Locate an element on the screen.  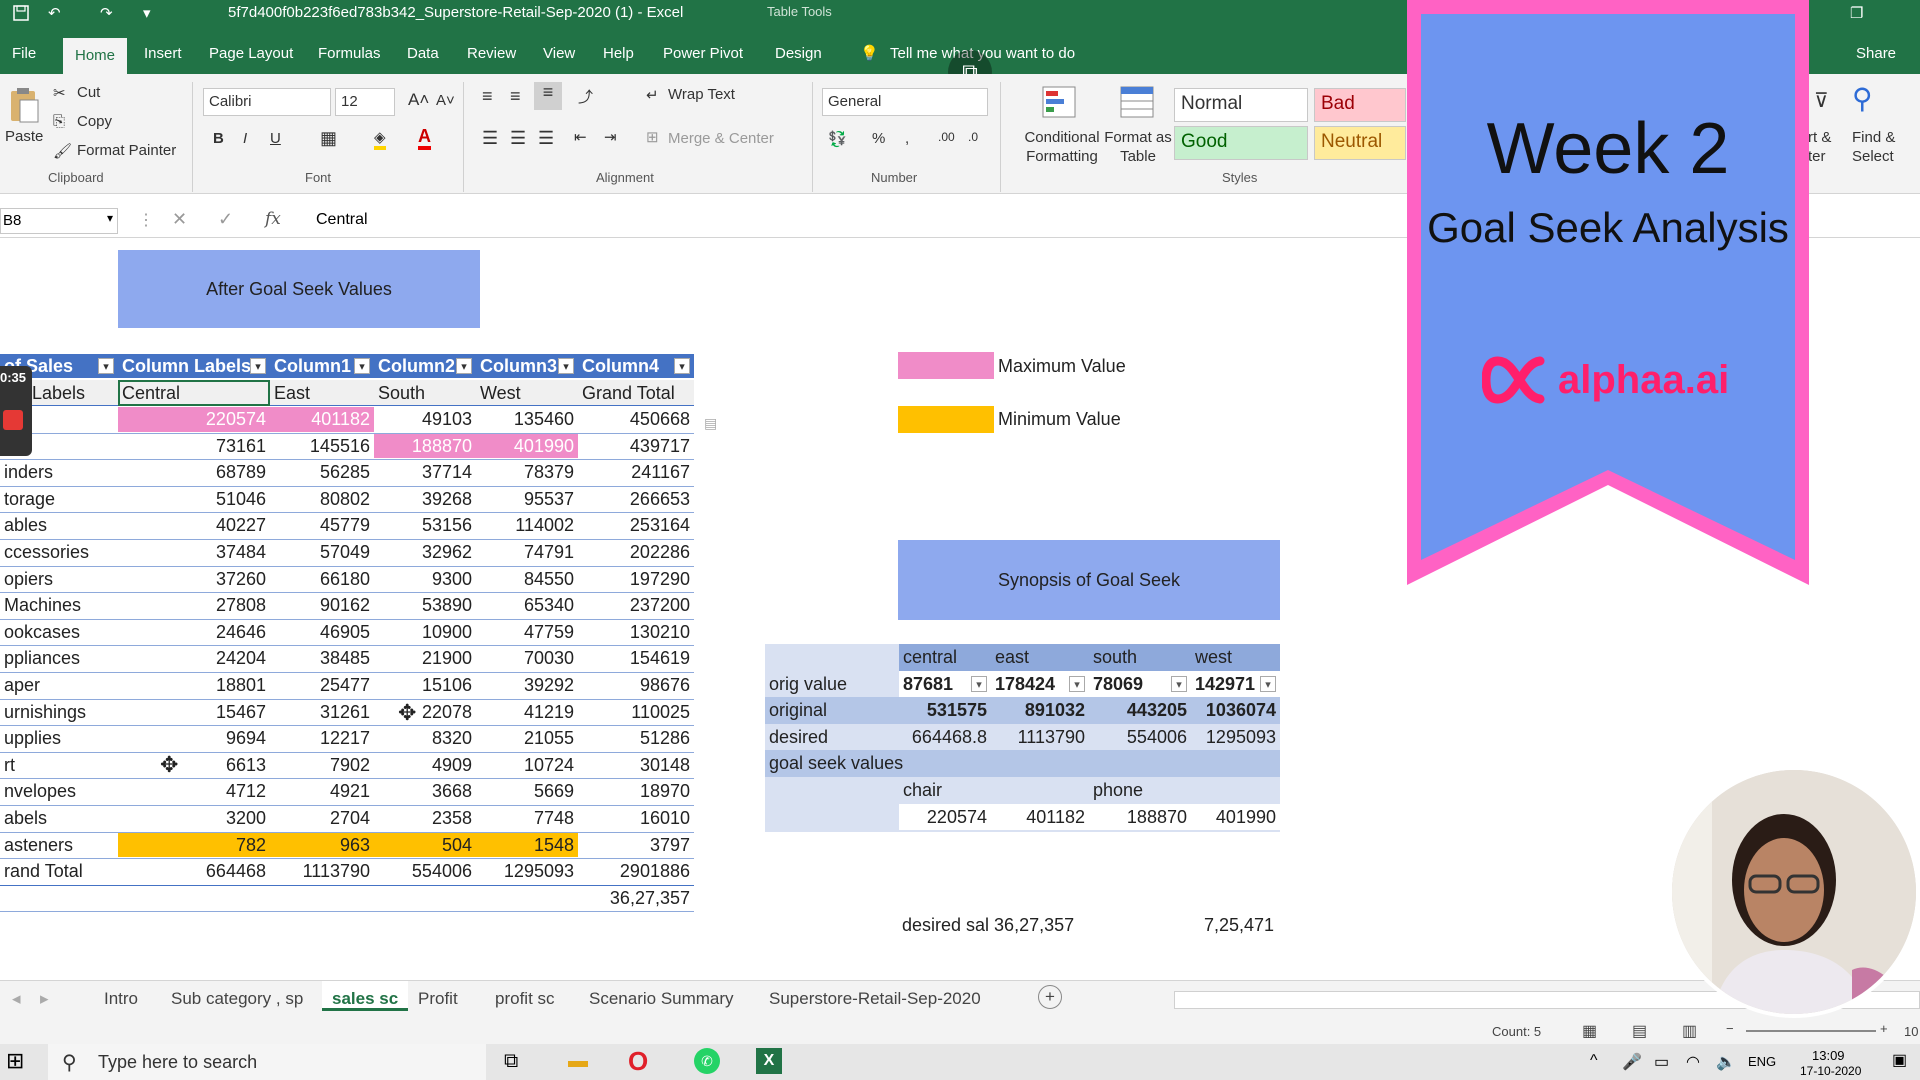
tab-insert: Insert is located at coordinates (163, 59).